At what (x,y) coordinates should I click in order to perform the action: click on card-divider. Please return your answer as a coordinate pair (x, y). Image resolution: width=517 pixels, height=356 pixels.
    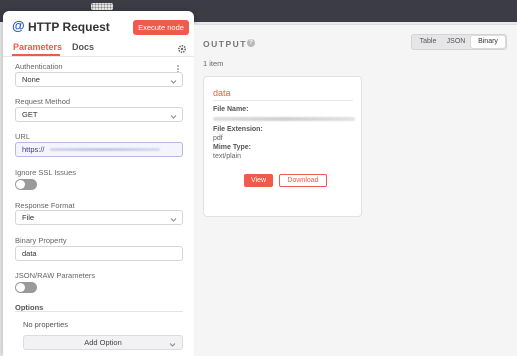
    Looking at the image, I should click on (283, 100).